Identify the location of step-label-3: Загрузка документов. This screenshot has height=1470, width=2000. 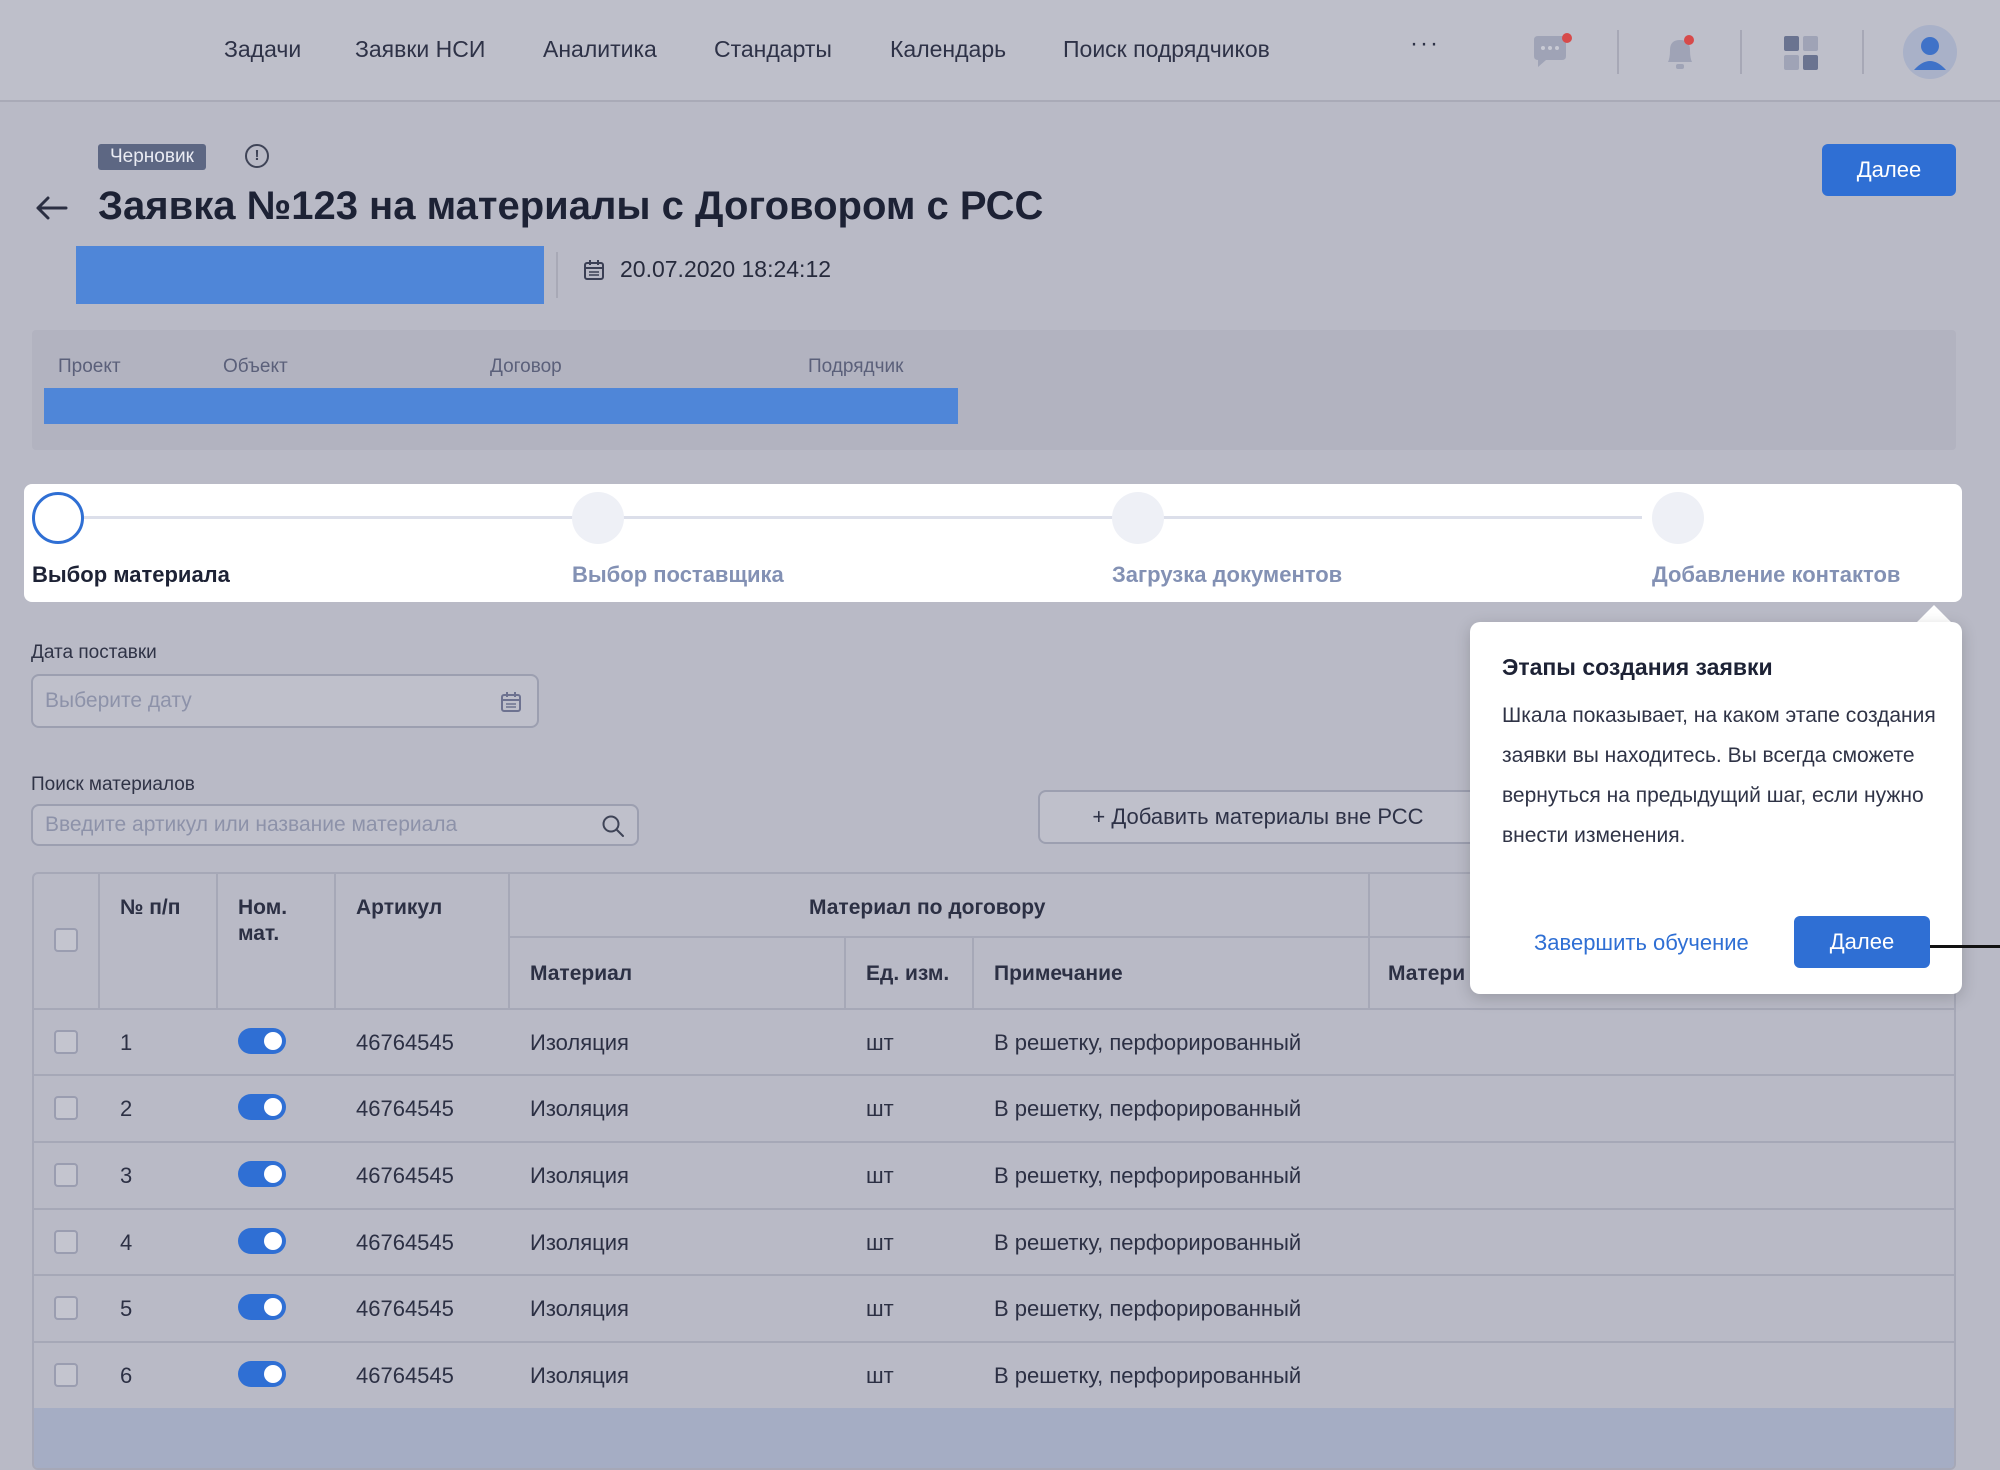
(1227, 575).